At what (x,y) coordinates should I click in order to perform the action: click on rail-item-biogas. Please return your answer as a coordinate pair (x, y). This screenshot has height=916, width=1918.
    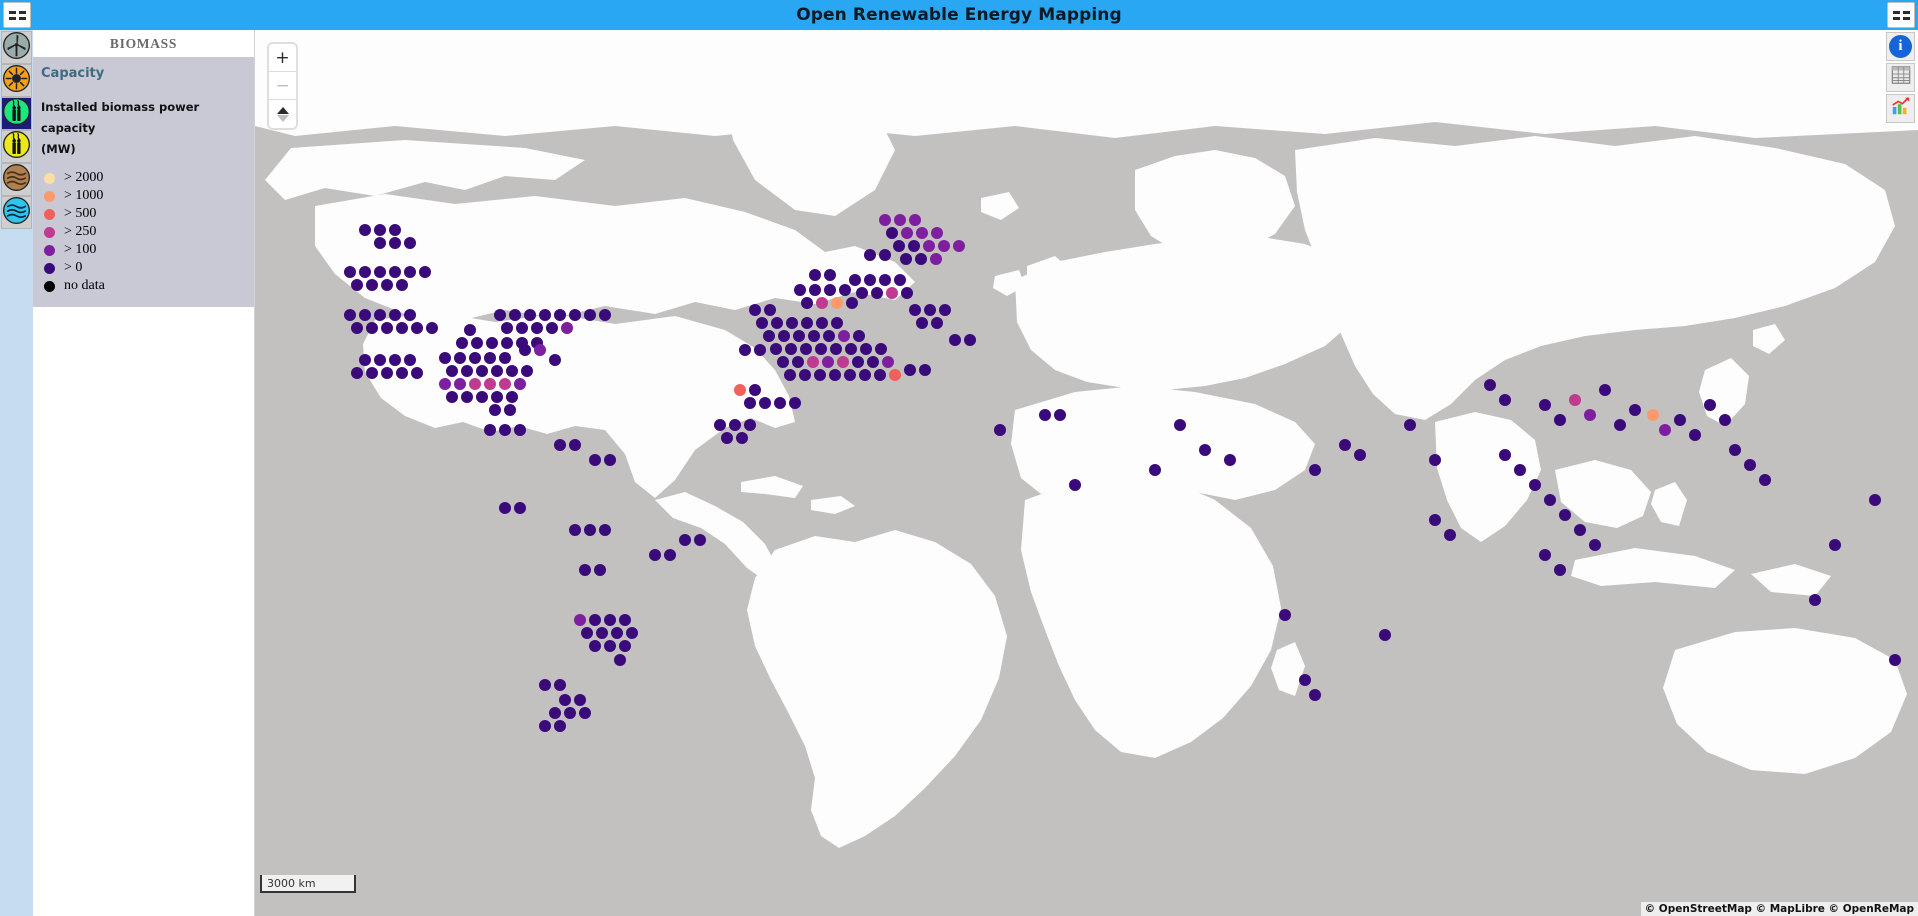
    Looking at the image, I should click on (16, 146).